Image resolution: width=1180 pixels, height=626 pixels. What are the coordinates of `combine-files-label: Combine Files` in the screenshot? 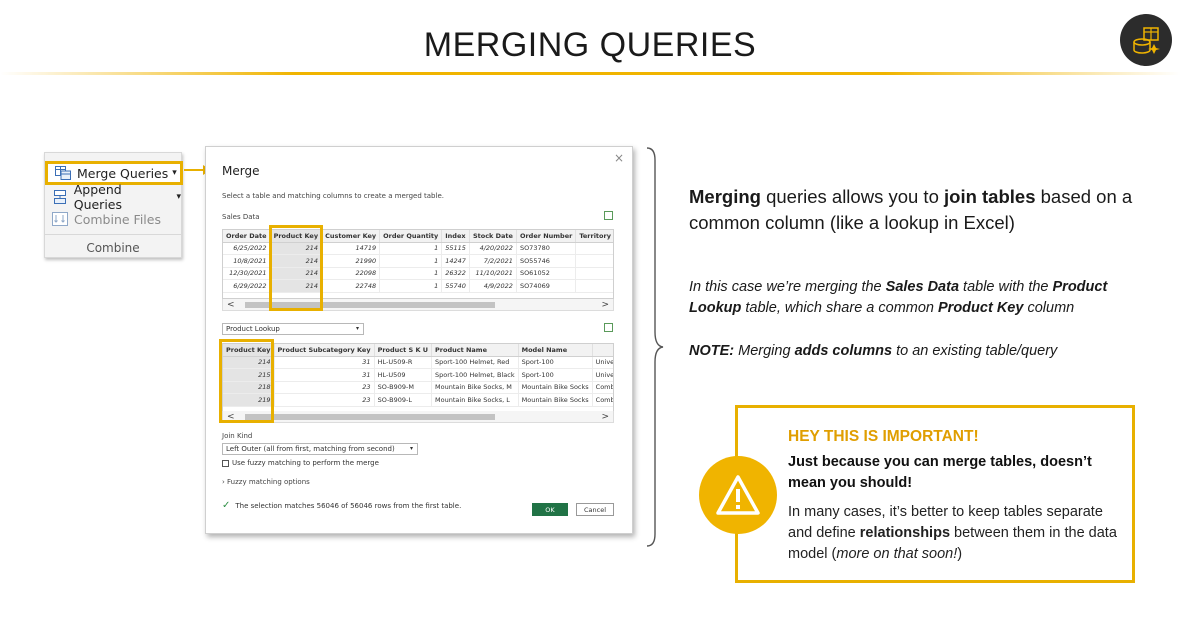 It's located at (117, 219).